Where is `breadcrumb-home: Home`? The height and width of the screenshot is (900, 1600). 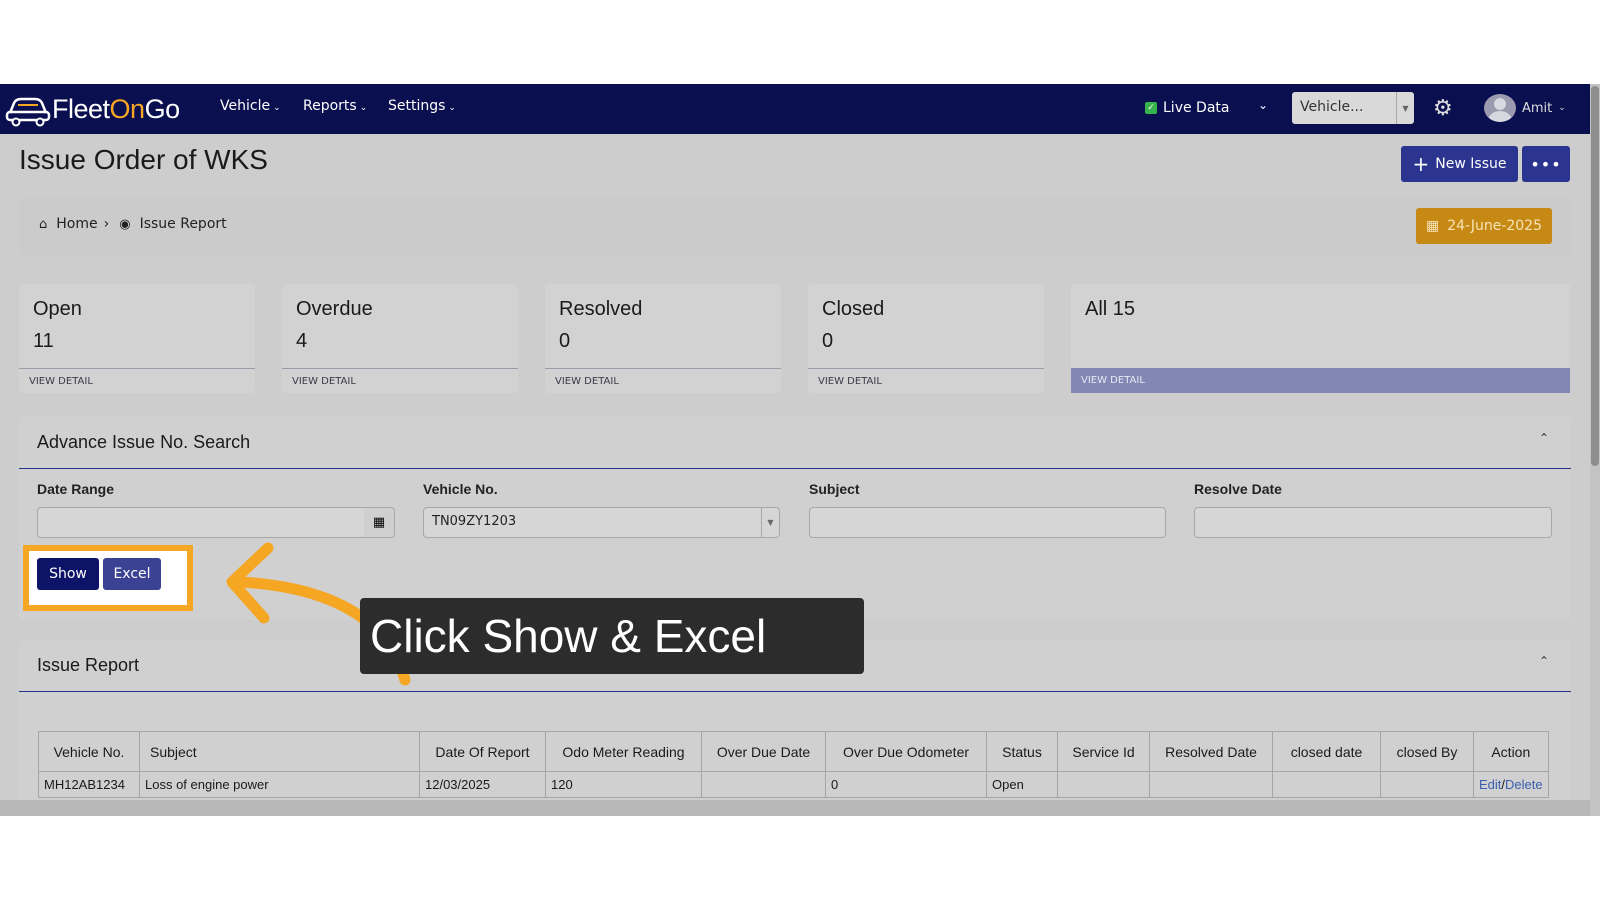
breadcrumb-home: Home is located at coordinates (76, 224).